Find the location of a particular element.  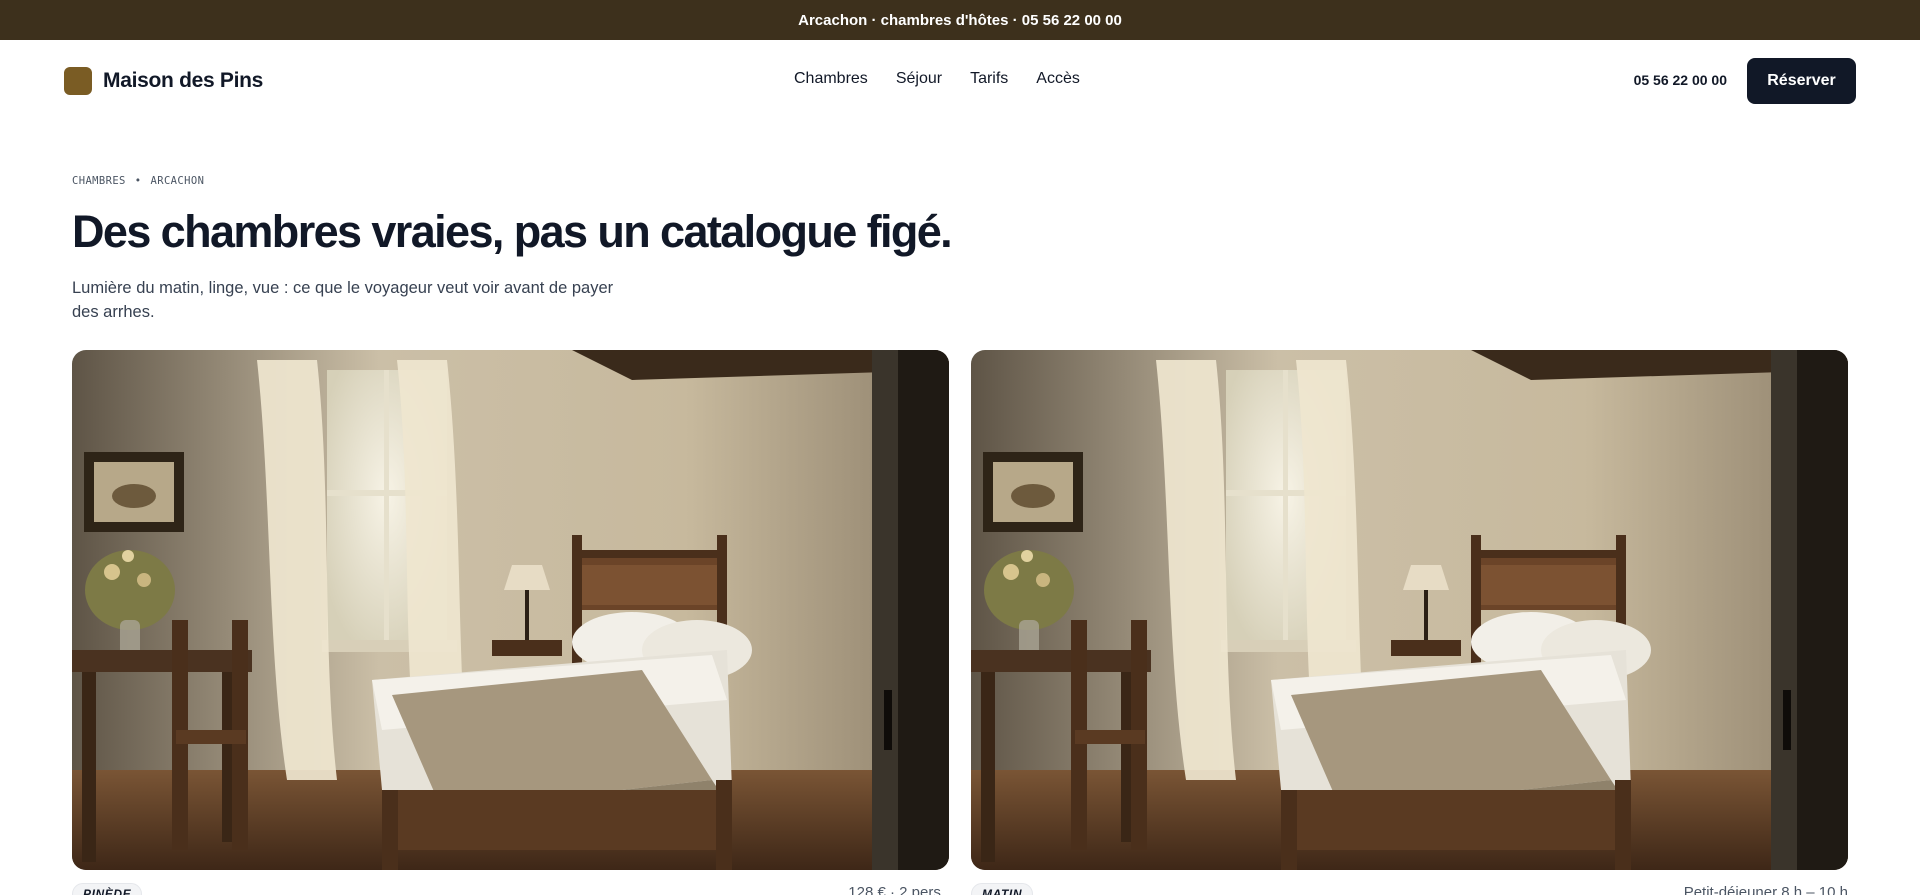

brand-mark-icon is located at coordinates (78, 81).